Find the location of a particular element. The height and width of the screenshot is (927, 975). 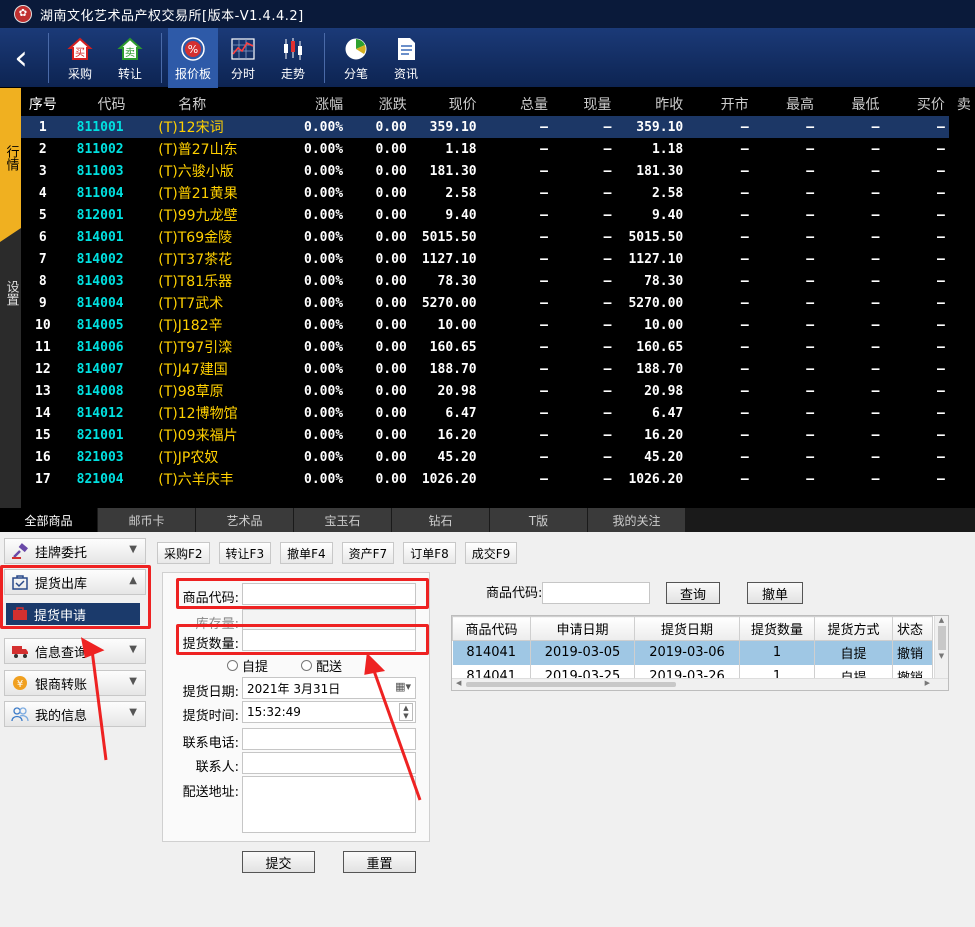

radio-delivery: 配送 is located at coordinates (321, 665).